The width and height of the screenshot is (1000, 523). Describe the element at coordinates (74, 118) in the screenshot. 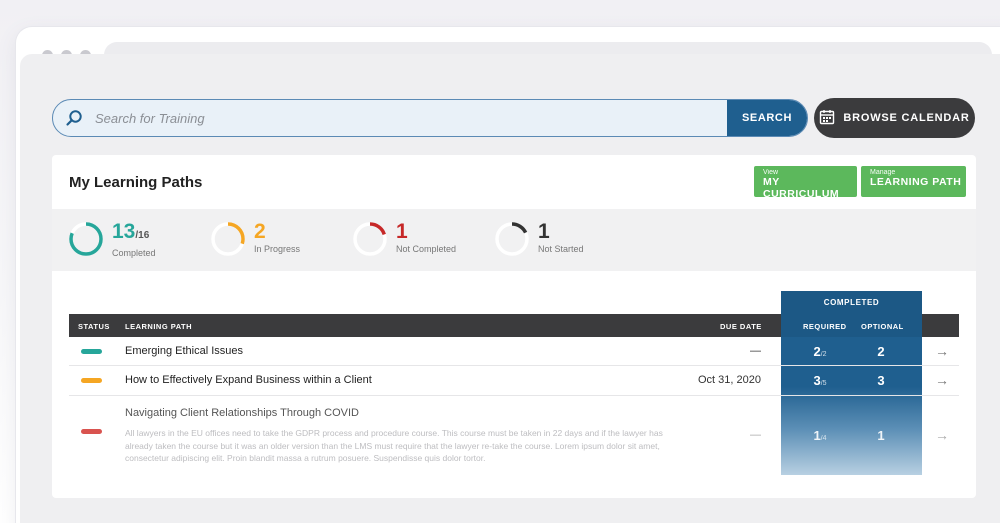

I see `search-icon` at that location.